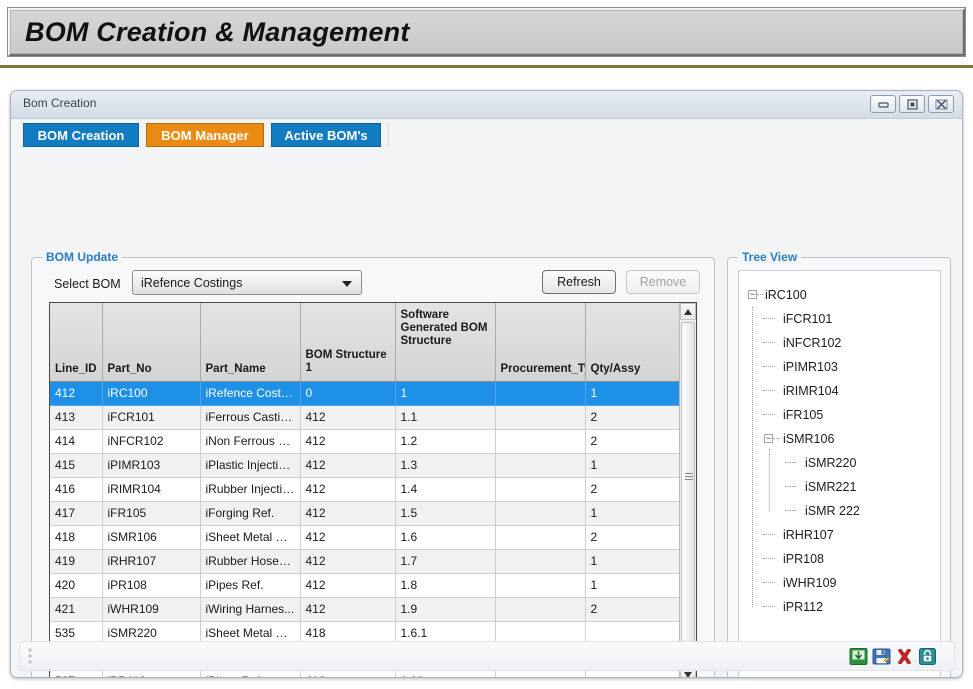 This screenshot has height=689, width=973. I want to click on tree-node-irhr107: iRHR107, so click(839, 535).